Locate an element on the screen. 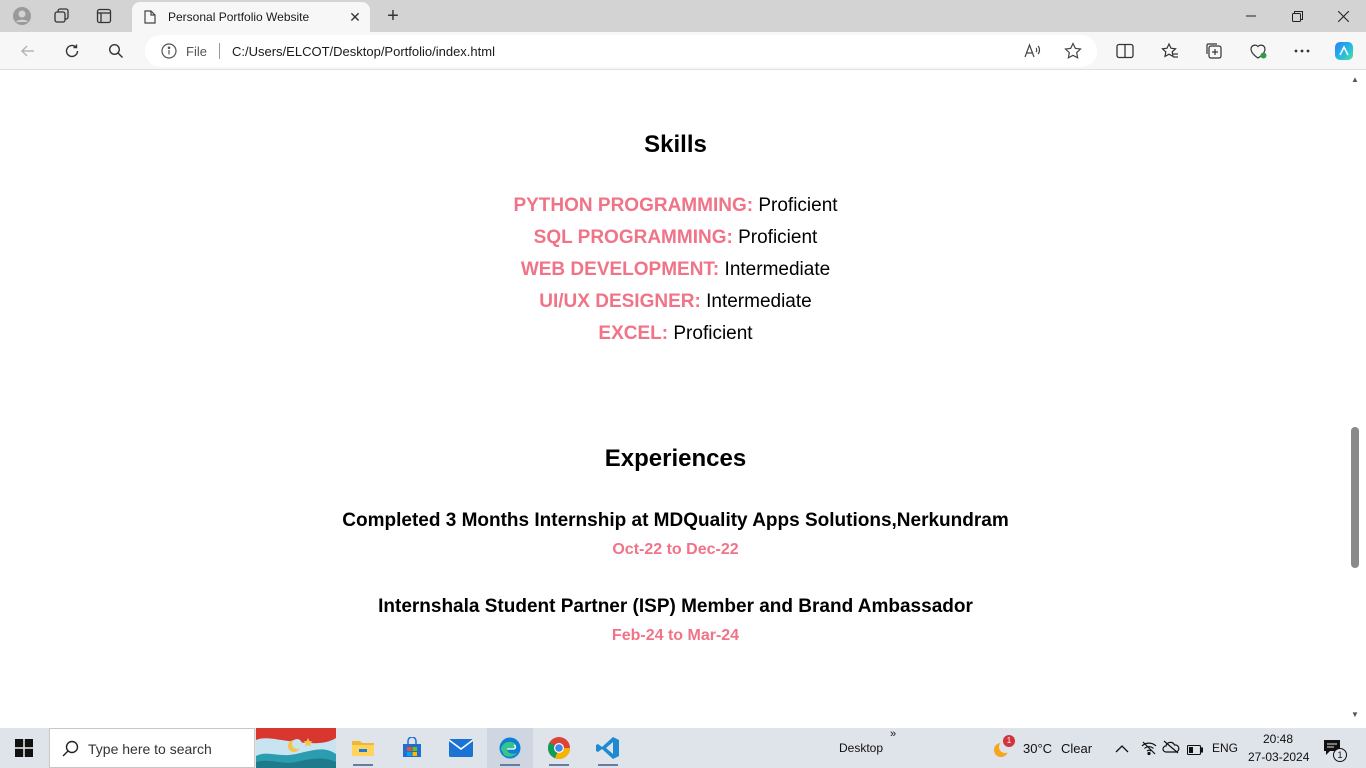 The height and width of the screenshot is (768, 1366). skills-heading: Skills is located at coordinates (675, 144).